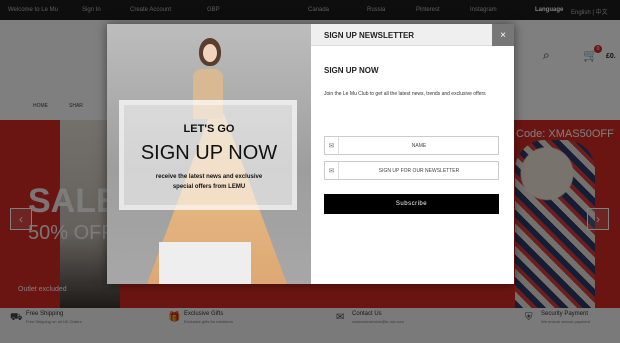  I want to click on name-field: ✉, so click(411, 145).